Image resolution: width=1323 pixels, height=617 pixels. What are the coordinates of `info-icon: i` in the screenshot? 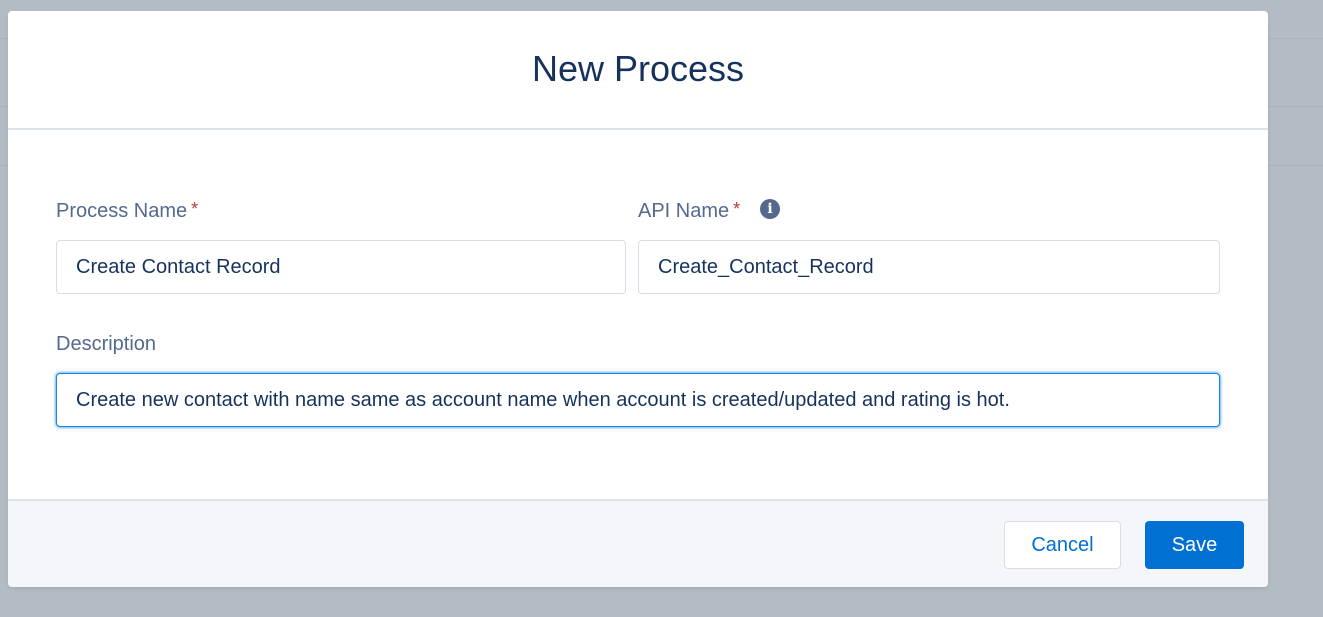 It's located at (770, 209).